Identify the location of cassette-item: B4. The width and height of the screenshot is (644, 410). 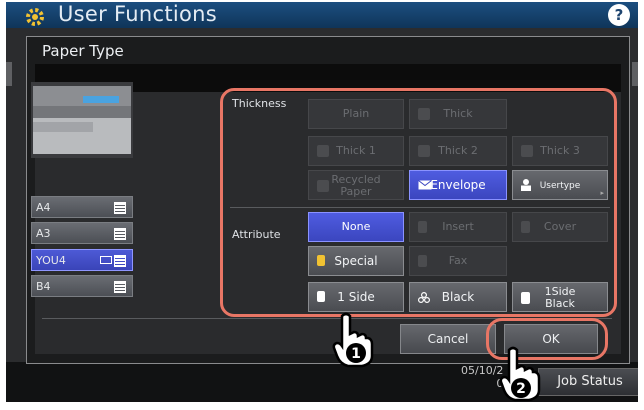
(82, 286).